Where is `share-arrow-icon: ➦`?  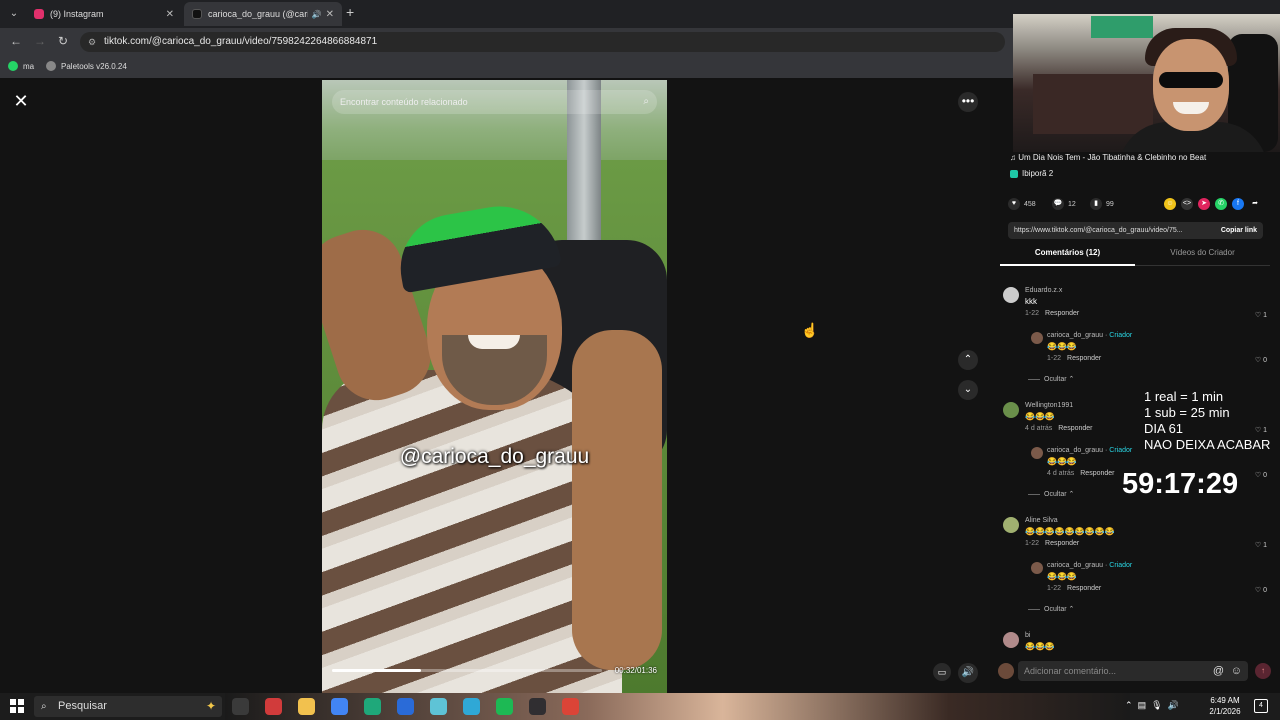
share-arrow-icon: ➦ is located at coordinates (1255, 204).